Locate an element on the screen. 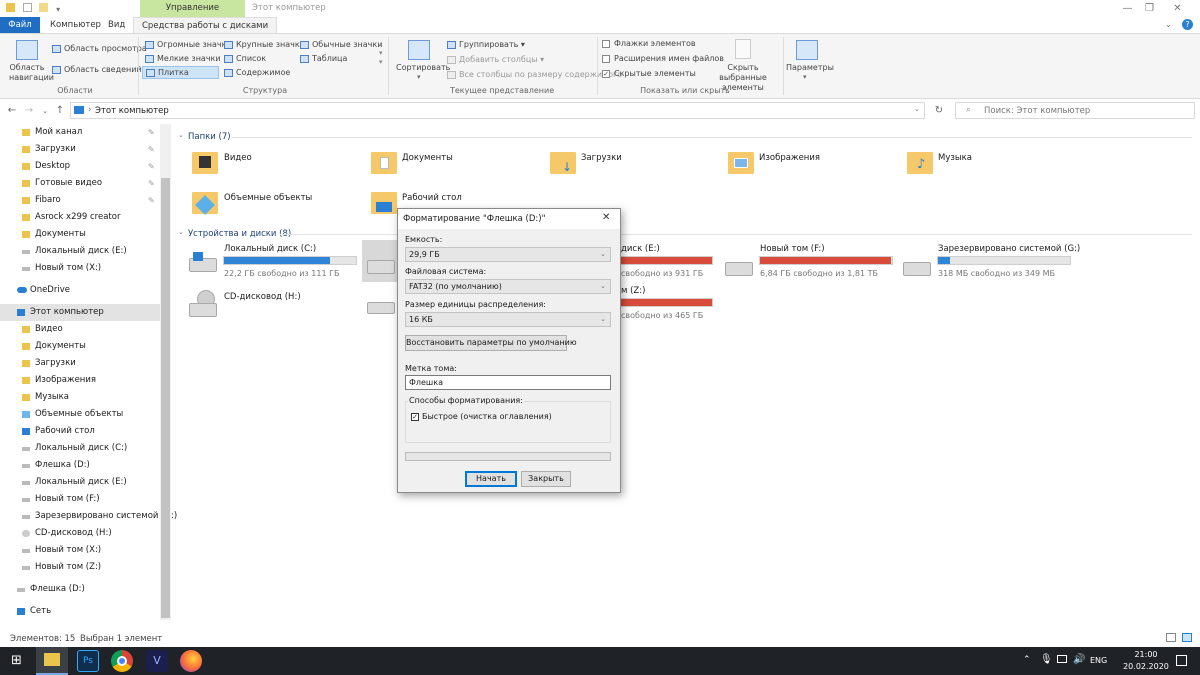 Image resolution: width=1200 pixels, height=675 pixels. search-input: ⌕ Поиск: Этот компьютер is located at coordinates (1075, 110).